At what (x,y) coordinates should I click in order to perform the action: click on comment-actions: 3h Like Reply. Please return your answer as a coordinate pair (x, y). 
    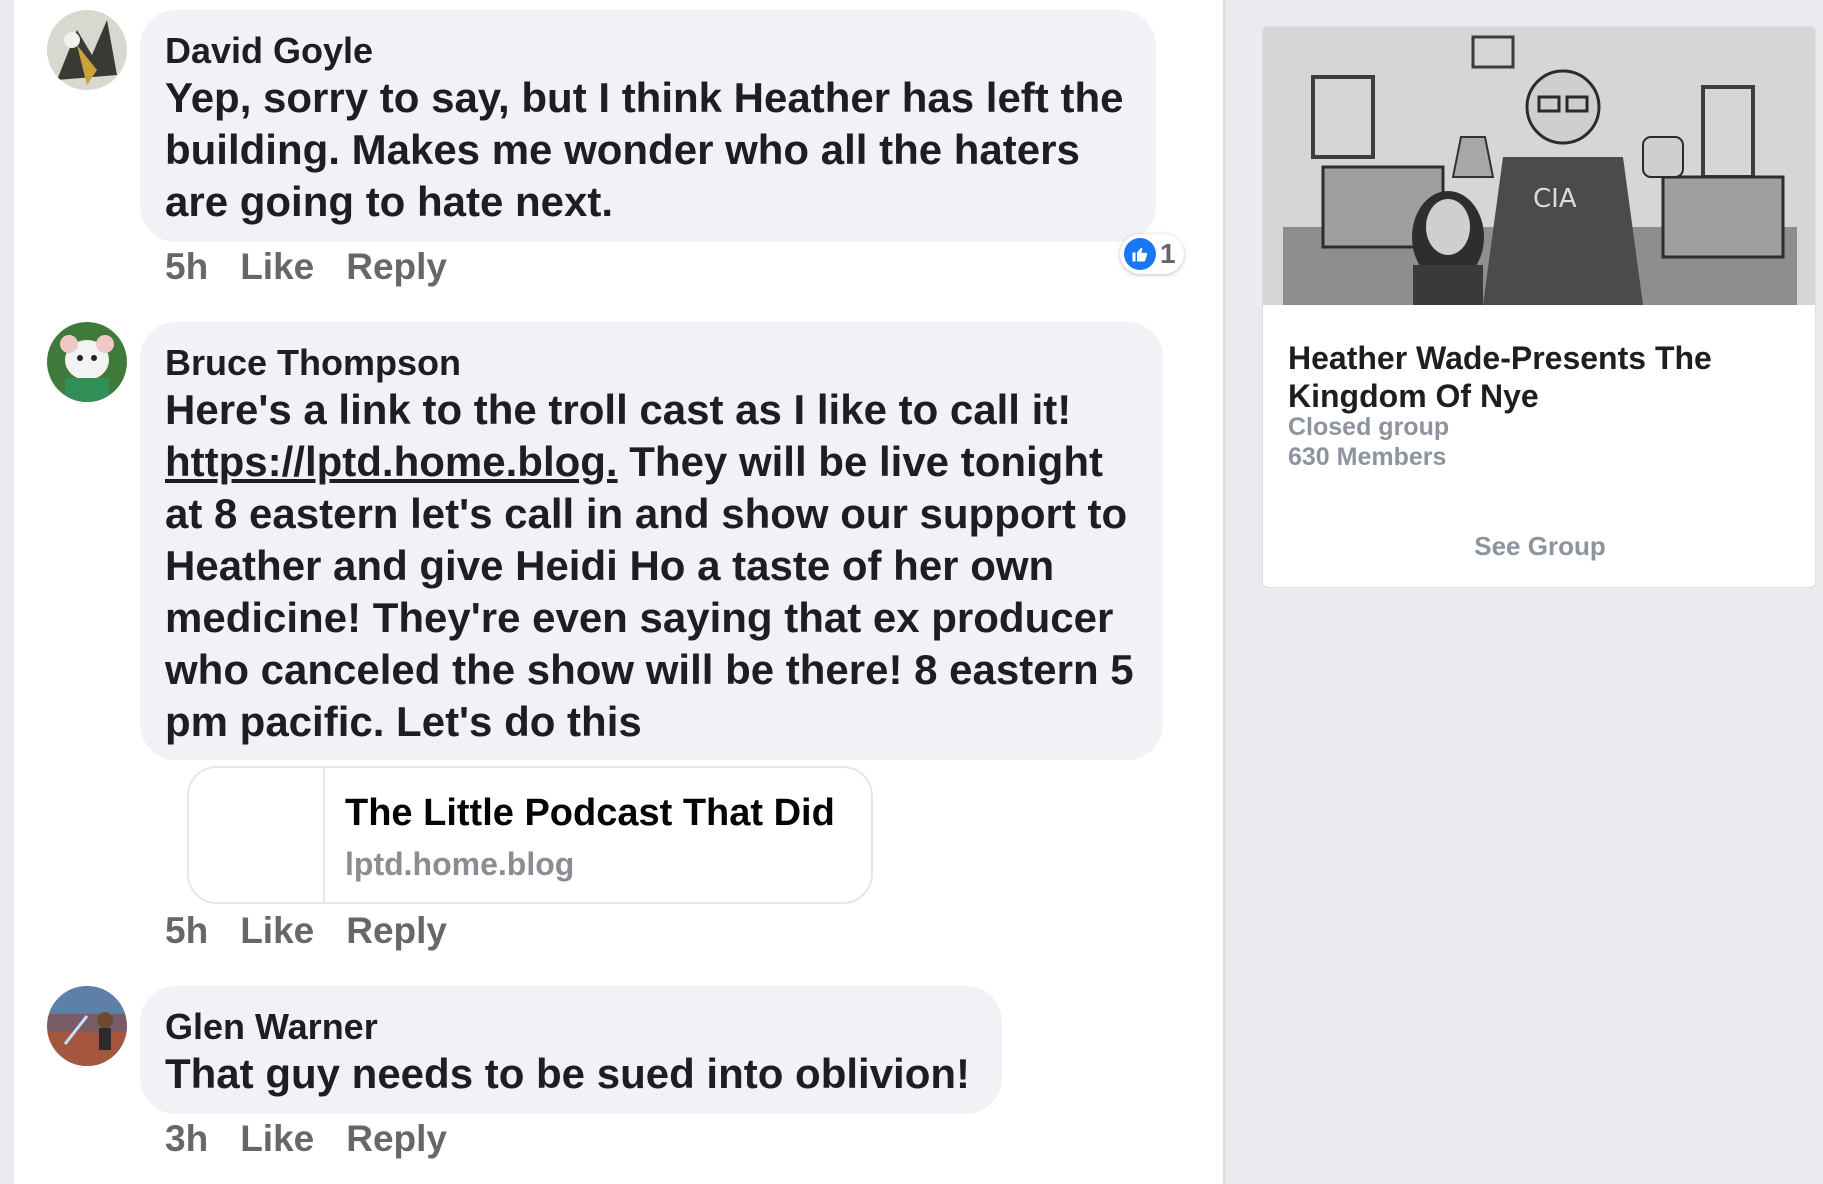
    Looking at the image, I should click on (306, 1139).